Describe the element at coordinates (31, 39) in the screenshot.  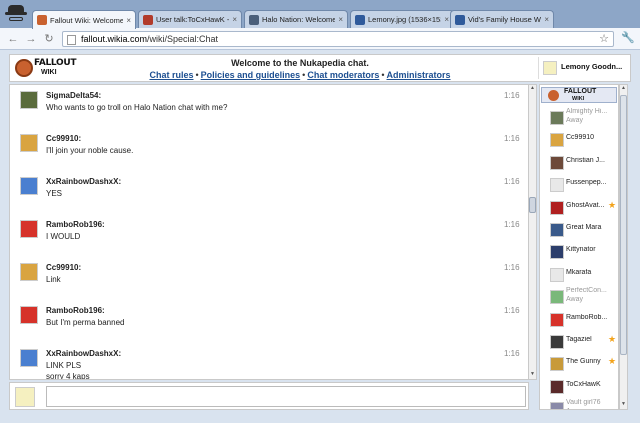
I see `forward-icon: →` at that location.